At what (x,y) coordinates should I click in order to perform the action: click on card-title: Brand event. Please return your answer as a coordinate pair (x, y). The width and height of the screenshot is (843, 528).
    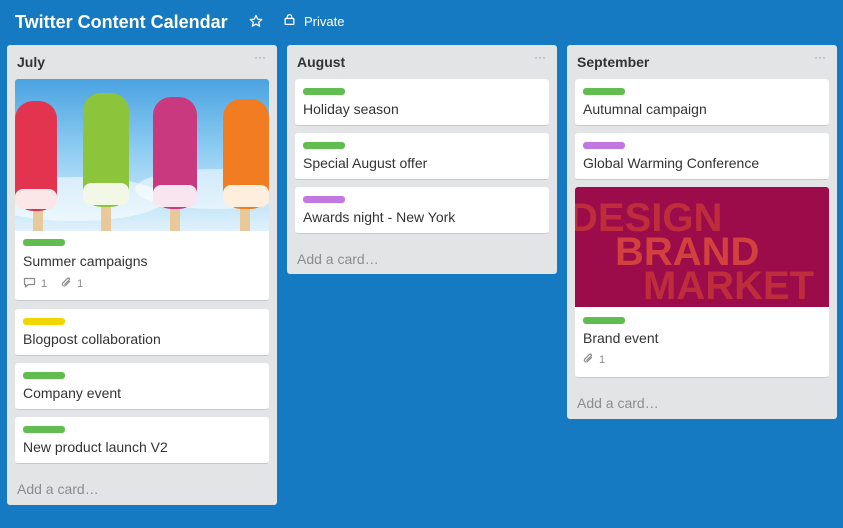
    Looking at the image, I should click on (621, 338).